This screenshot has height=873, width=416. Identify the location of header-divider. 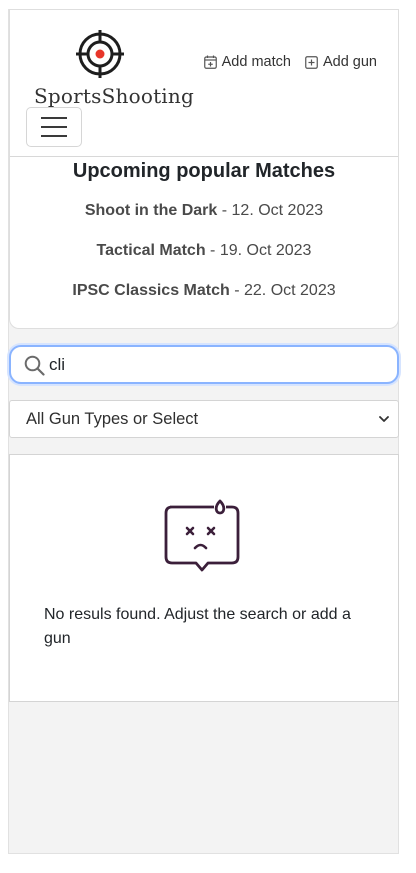
(204, 156).